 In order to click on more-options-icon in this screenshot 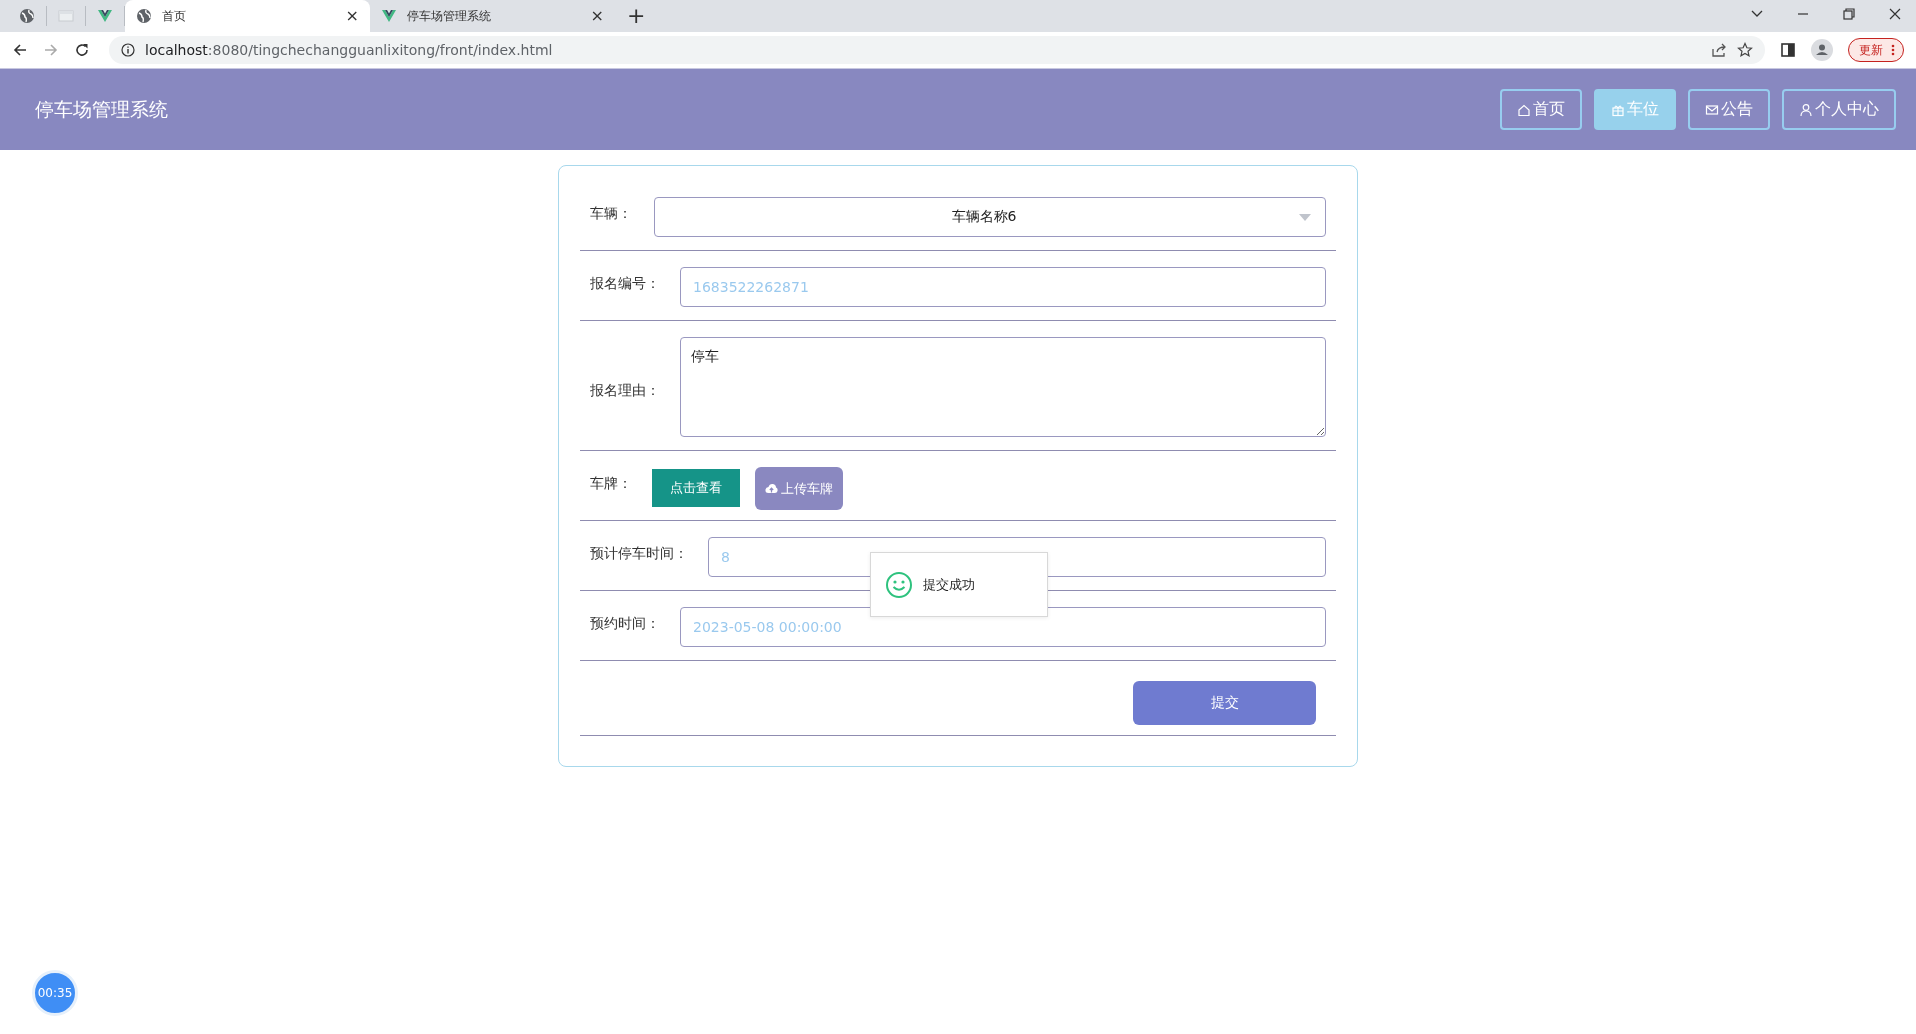, I will do `click(1893, 50)`.